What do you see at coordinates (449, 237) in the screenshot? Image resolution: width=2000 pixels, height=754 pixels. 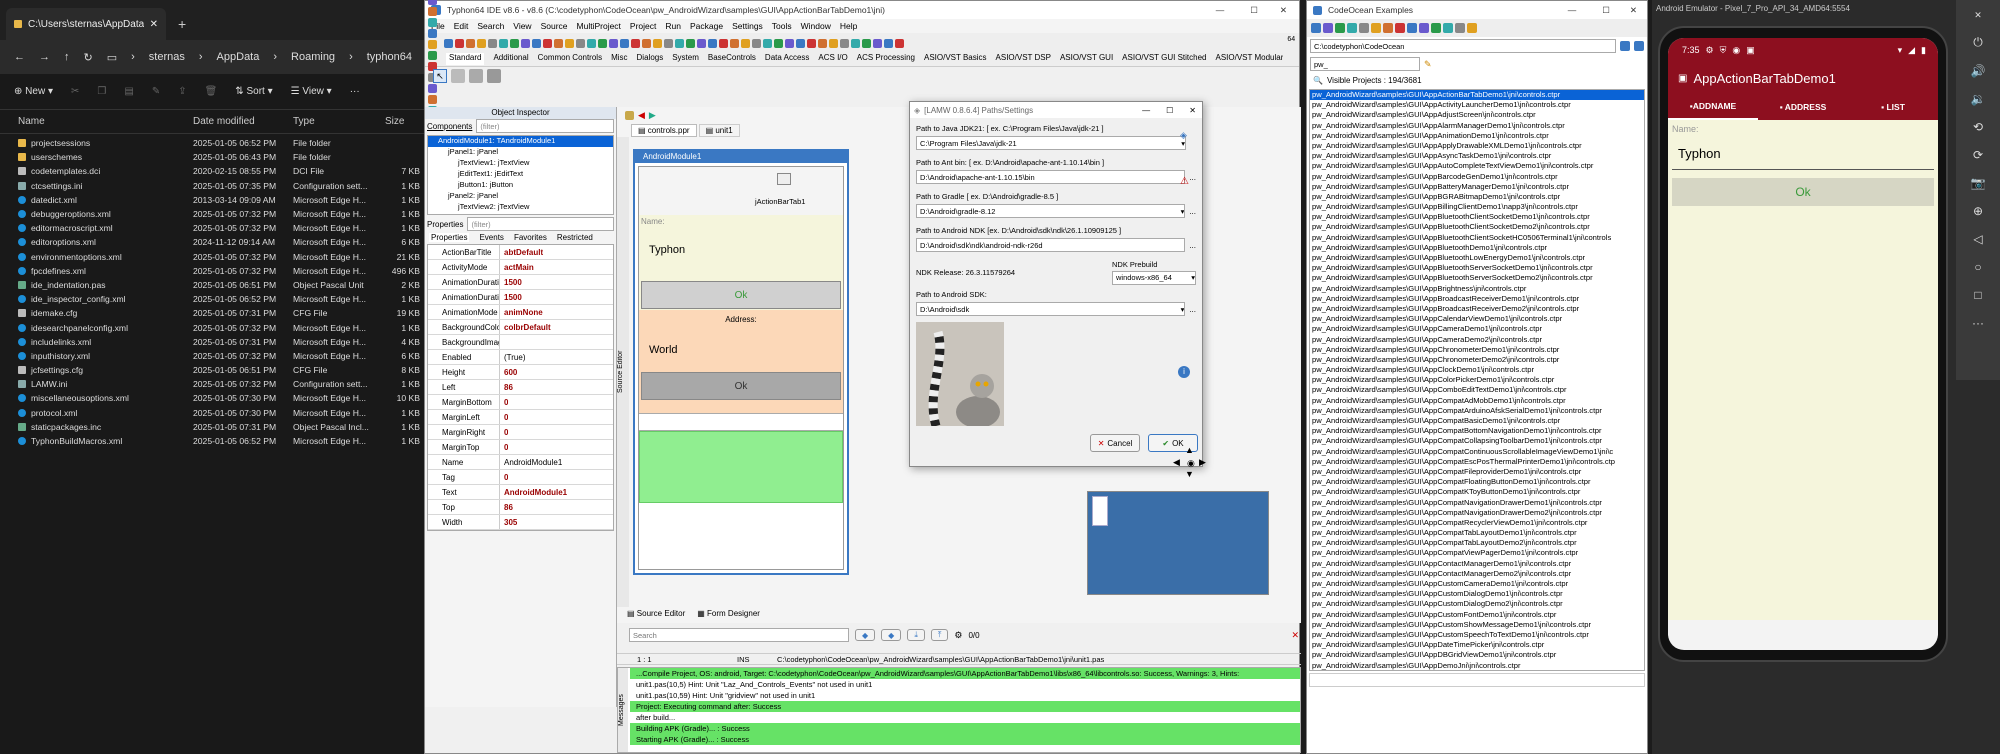 I see `inspector-tab: Properties` at bounding box center [449, 237].